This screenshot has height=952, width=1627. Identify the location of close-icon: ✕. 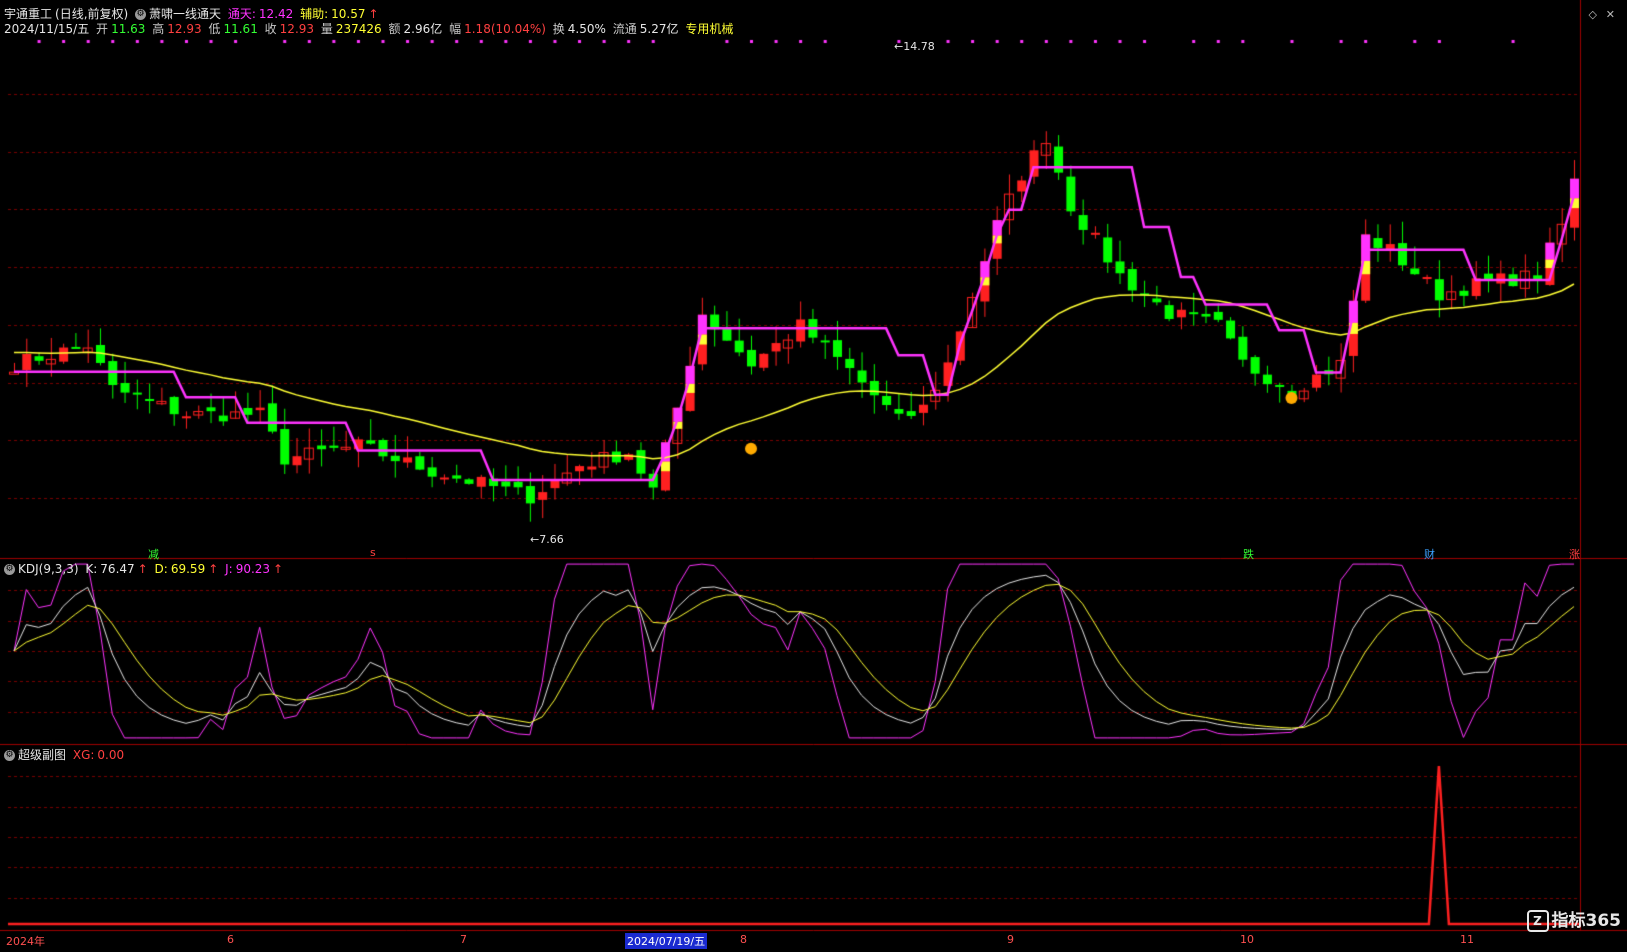
(1610, 14).